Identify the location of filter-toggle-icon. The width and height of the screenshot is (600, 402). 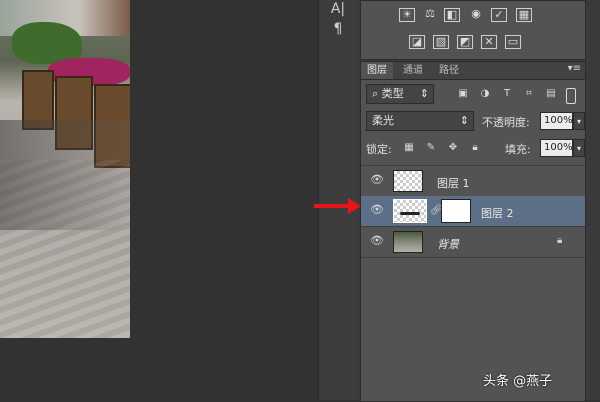
(571, 96).